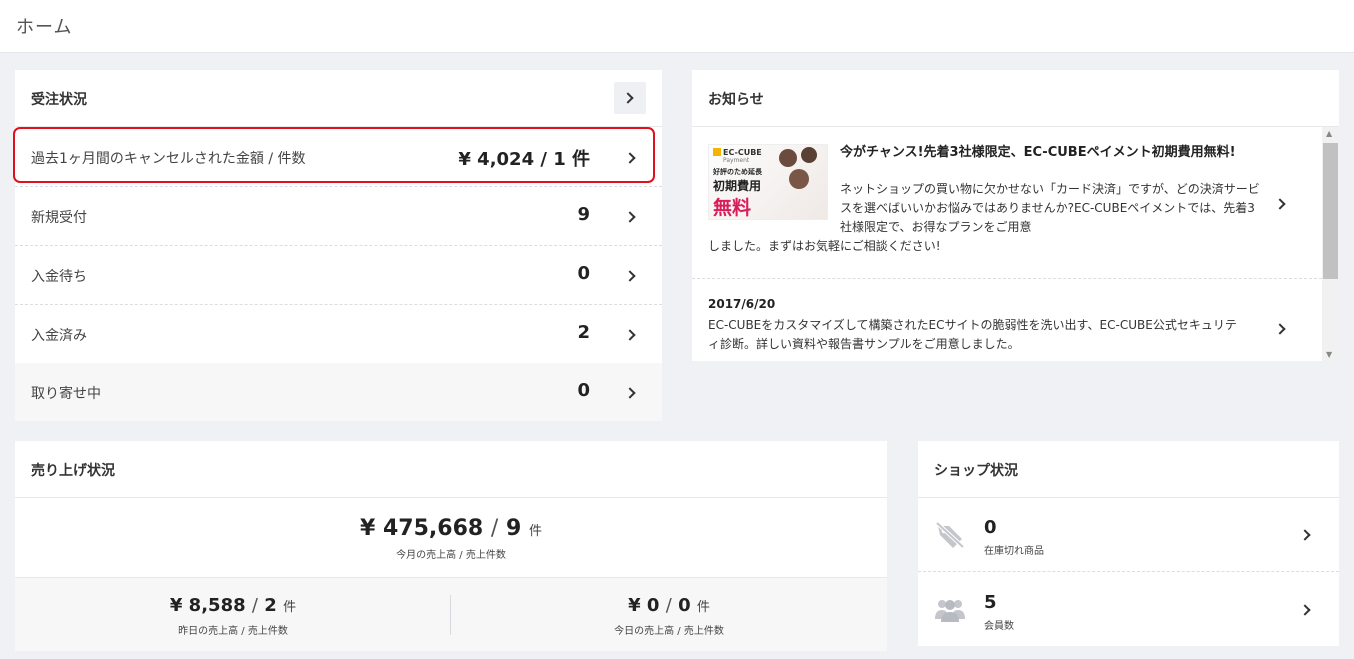  Describe the element at coordinates (1128, 469) in the screenshot. I see `shop-header: ショップ状況` at that location.